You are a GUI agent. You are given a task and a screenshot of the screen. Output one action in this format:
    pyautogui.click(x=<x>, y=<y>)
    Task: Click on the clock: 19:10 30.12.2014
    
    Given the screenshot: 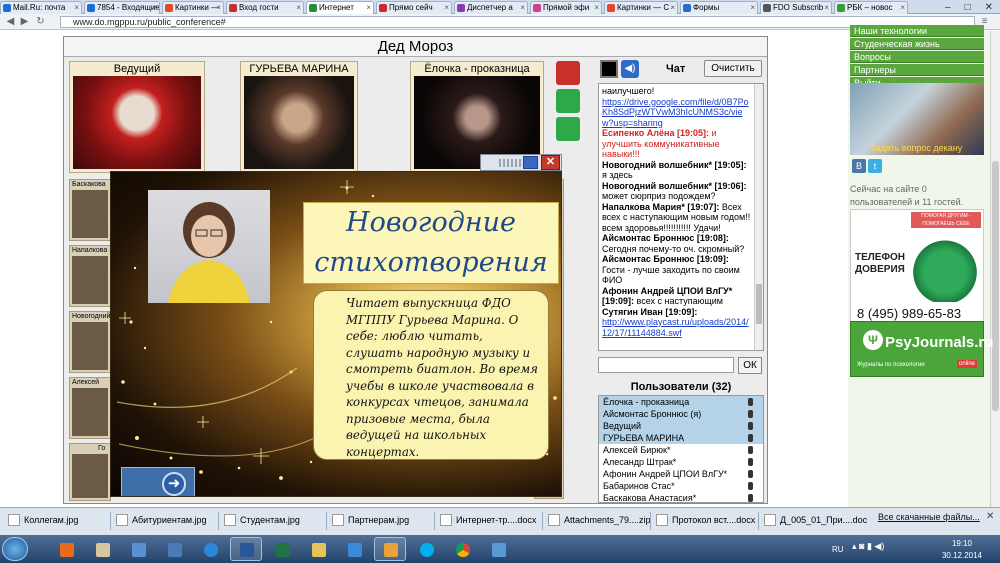 What is the action you would take?
    pyautogui.click(x=962, y=550)
    